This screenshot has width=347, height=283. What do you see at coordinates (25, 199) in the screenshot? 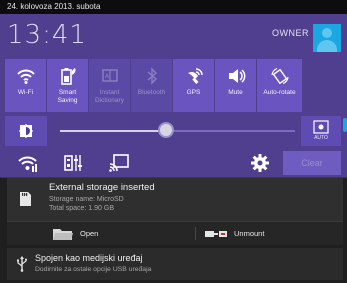
I see `sd-card-icon` at bounding box center [25, 199].